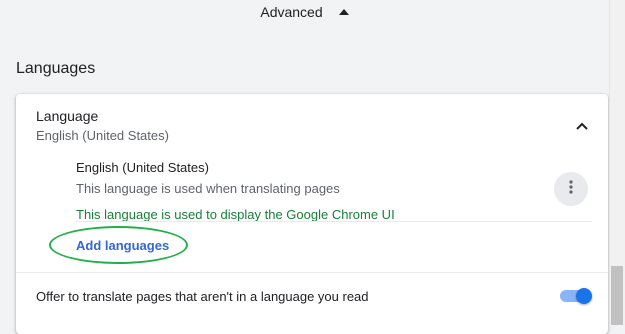  What do you see at coordinates (343, 12) in the screenshot?
I see `triangle-up-icon` at bounding box center [343, 12].